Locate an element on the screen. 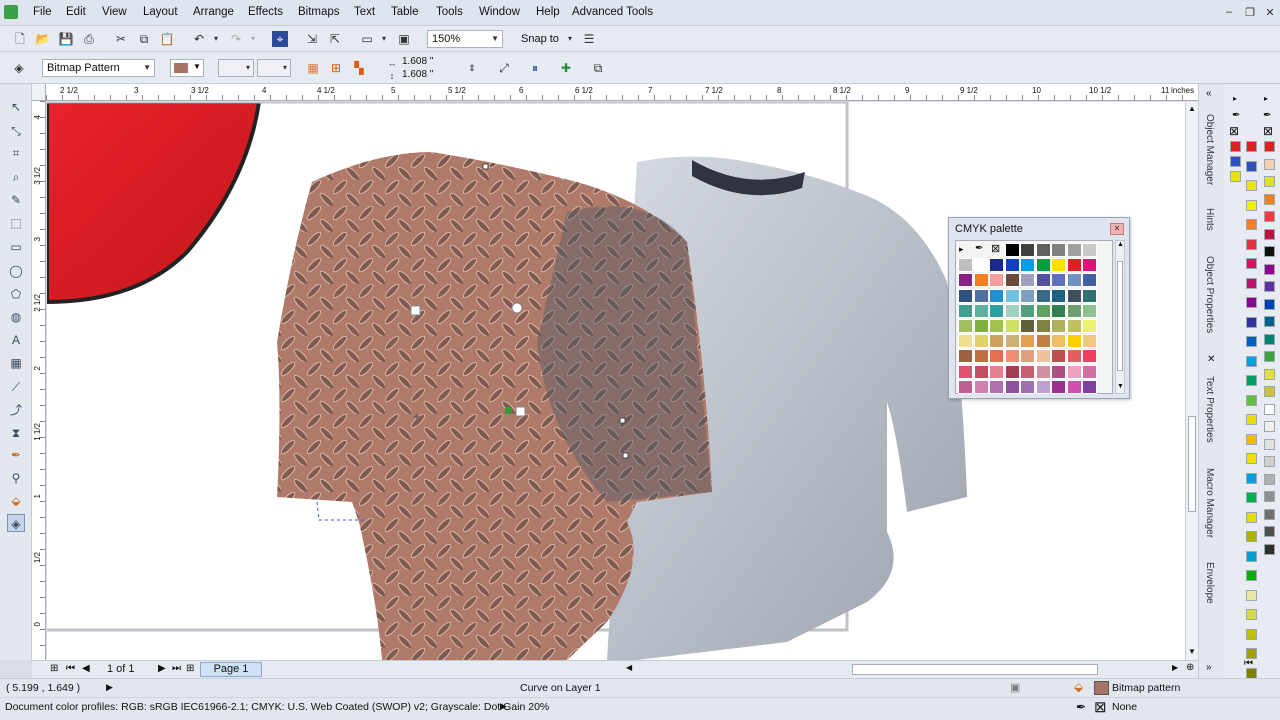 This screenshot has height=720, width=1280. connector-tool-icon: ⤴ is located at coordinates (16, 410).